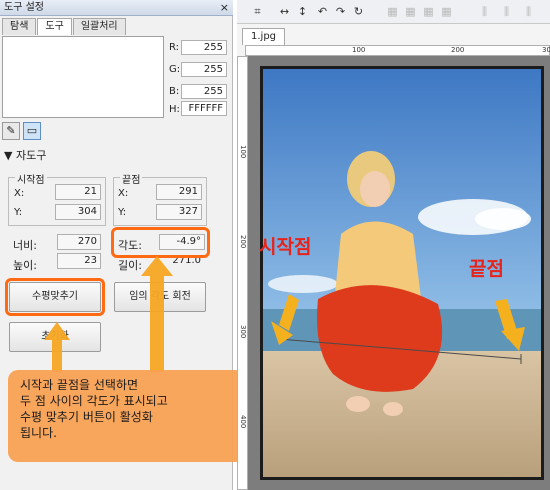 The width and height of the screenshot is (550, 490). What do you see at coordinates (322, 11) in the screenshot?
I see `rotate-left-icon: ↶` at bounding box center [322, 11].